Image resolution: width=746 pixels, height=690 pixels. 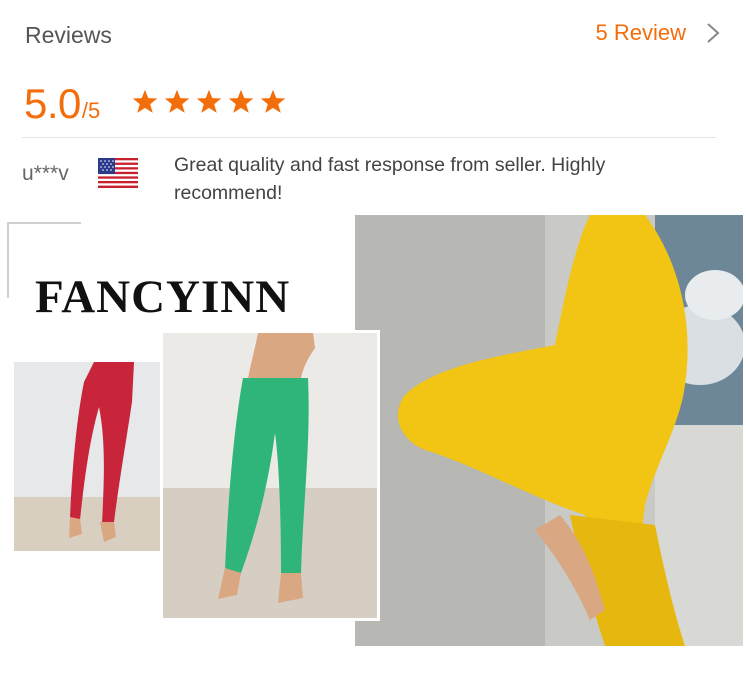 I want to click on view-all-reviews-link: 5 Review, so click(x=658, y=33).